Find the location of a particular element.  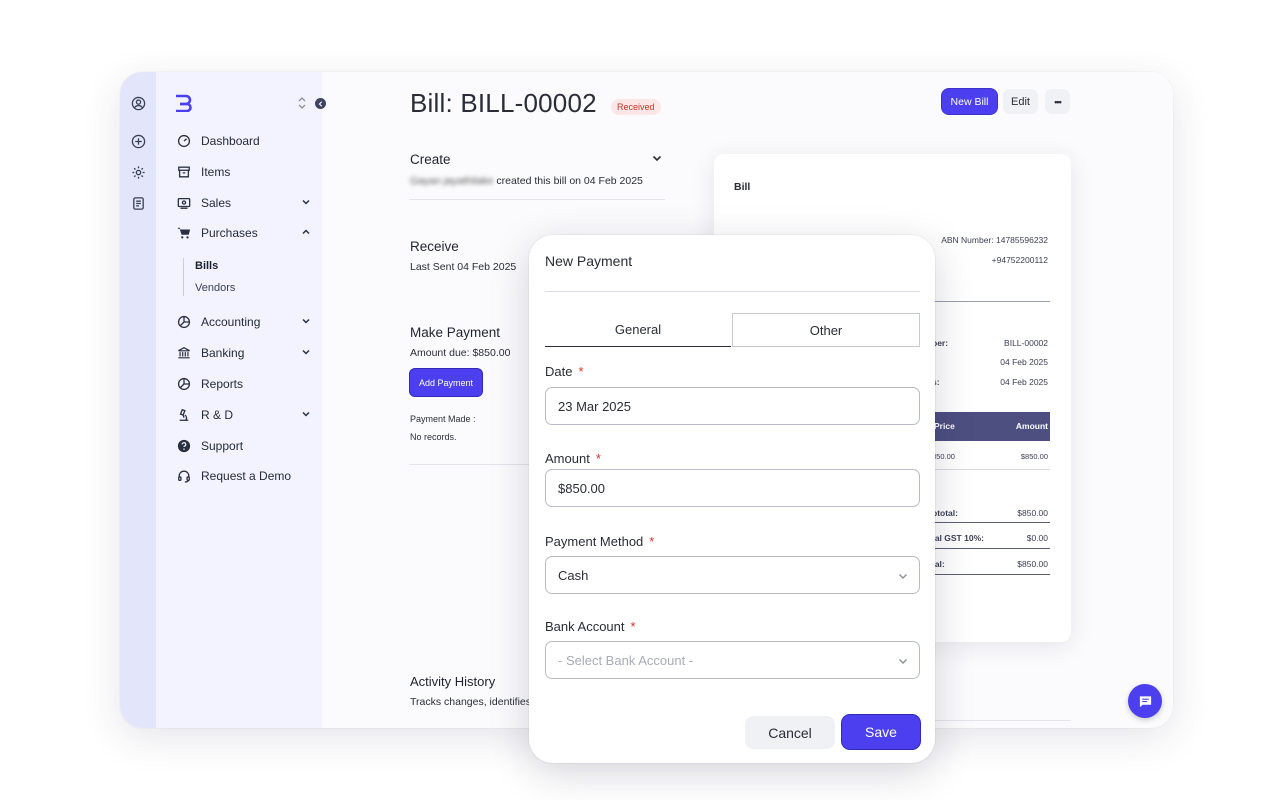

sidebar-item-rnd: R & D is located at coordinates (243, 415).